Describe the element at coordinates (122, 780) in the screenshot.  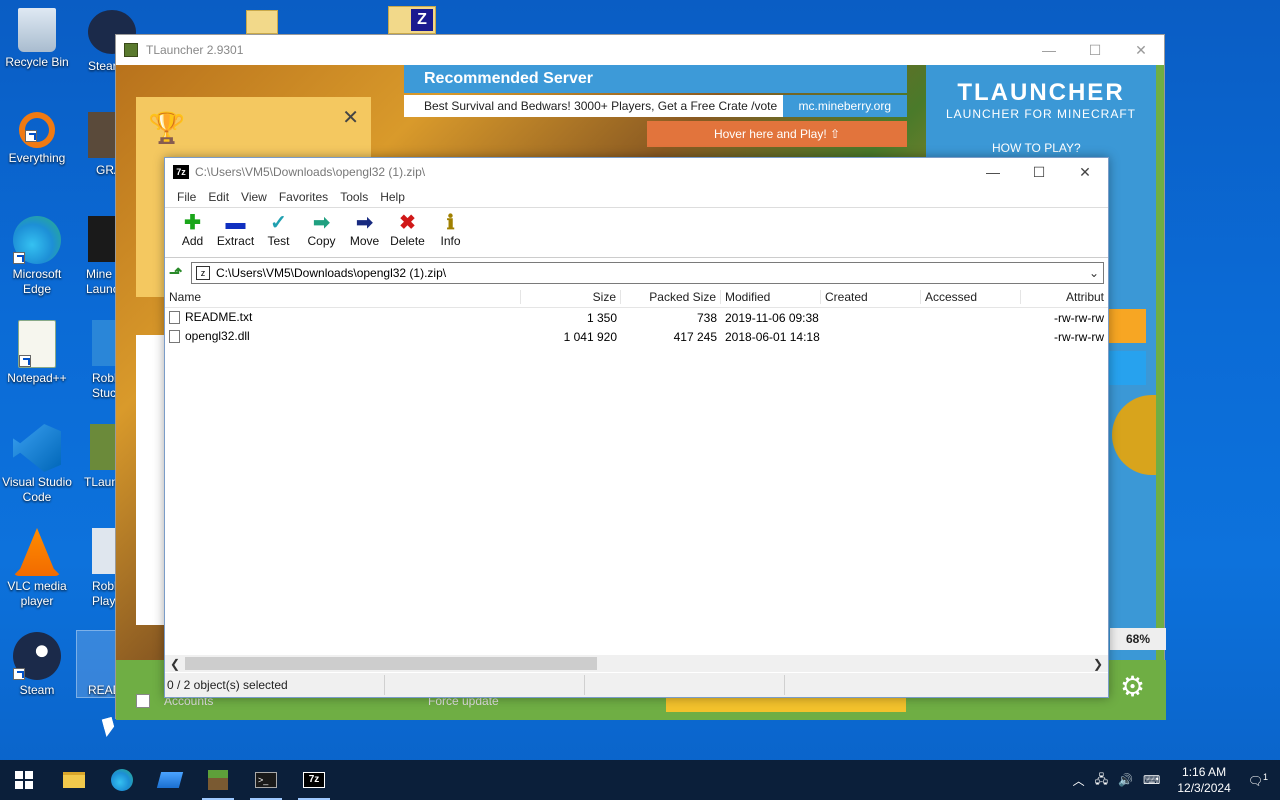
I see `taskbar-edge` at that location.